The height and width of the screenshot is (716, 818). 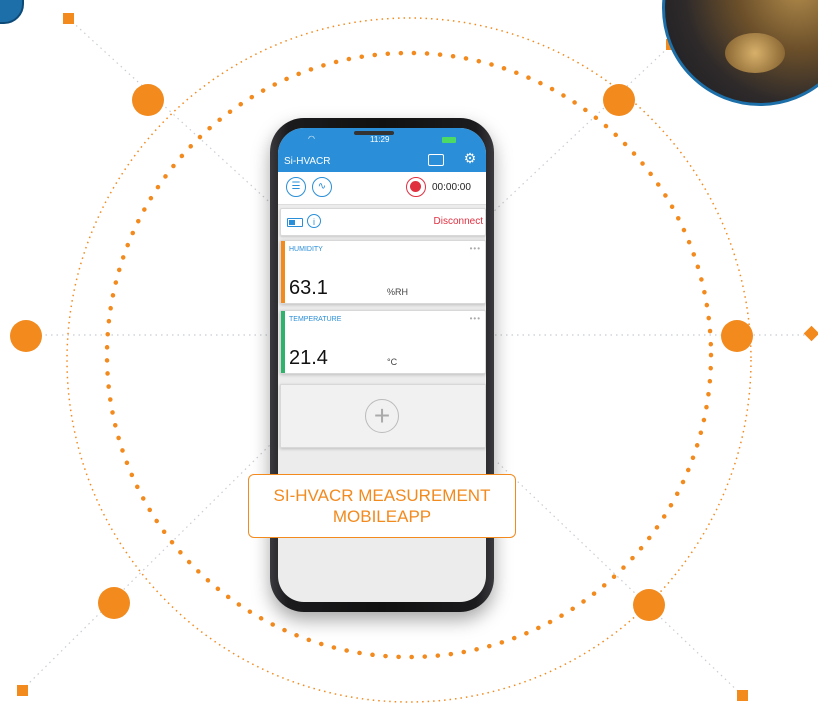 What do you see at coordinates (314, 221) in the screenshot?
I see `info-icon: i` at bounding box center [314, 221].